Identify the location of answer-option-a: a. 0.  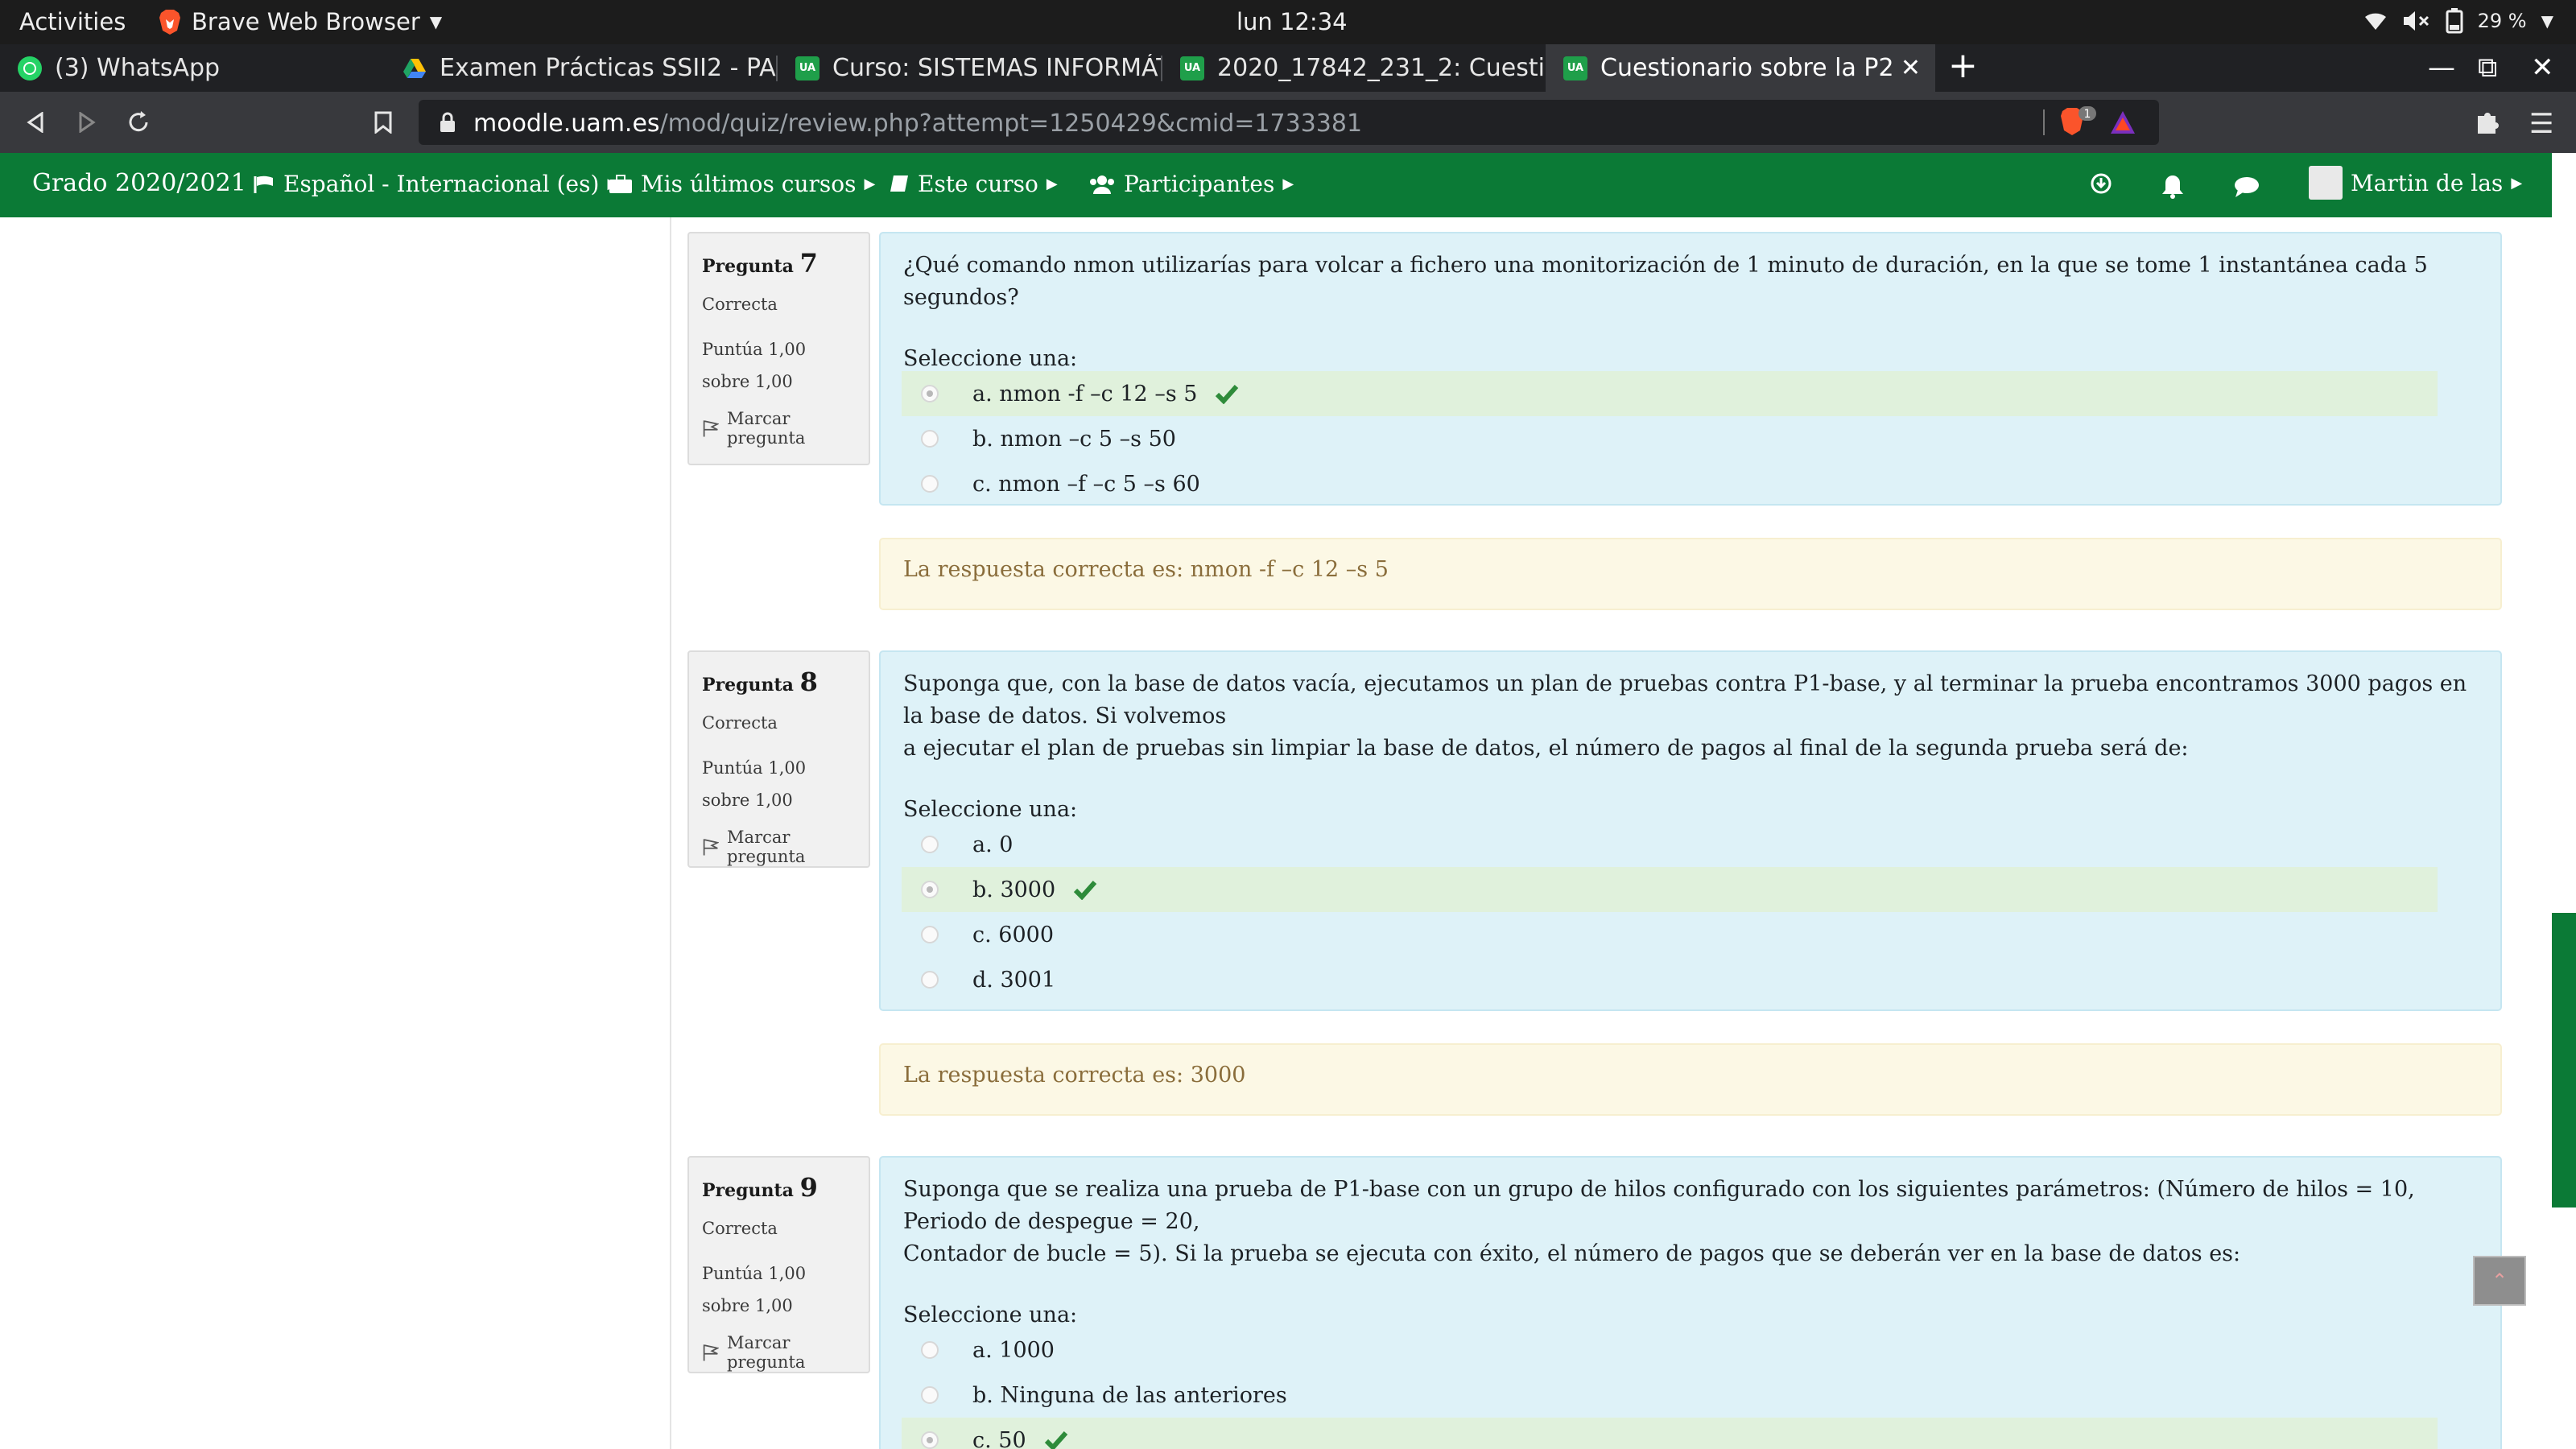
(1670, 844).